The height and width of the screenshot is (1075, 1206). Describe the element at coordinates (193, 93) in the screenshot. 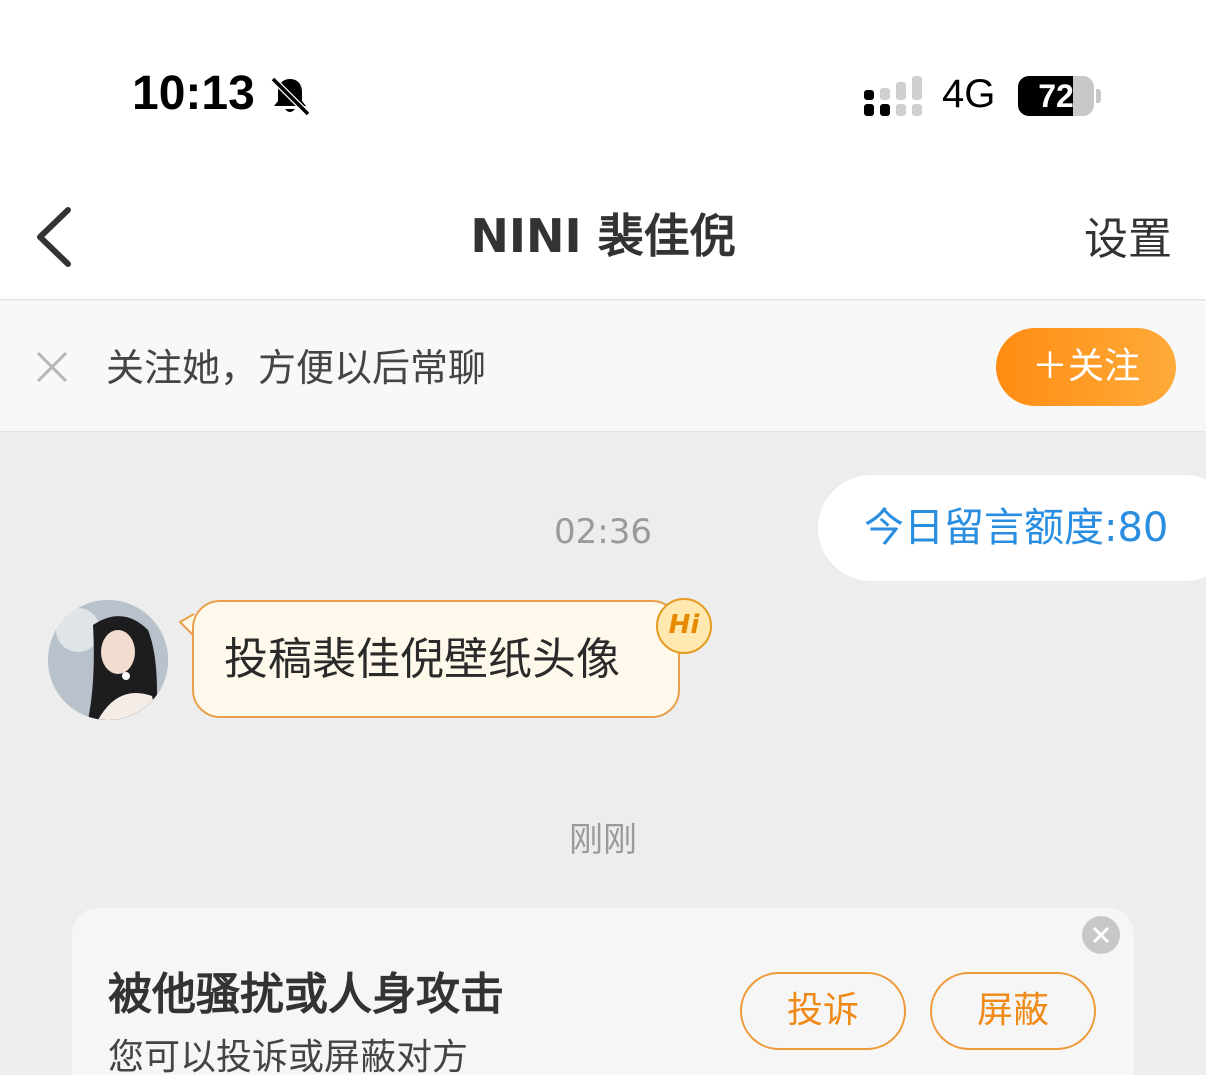

I see `status-time: 10:13` at that location.